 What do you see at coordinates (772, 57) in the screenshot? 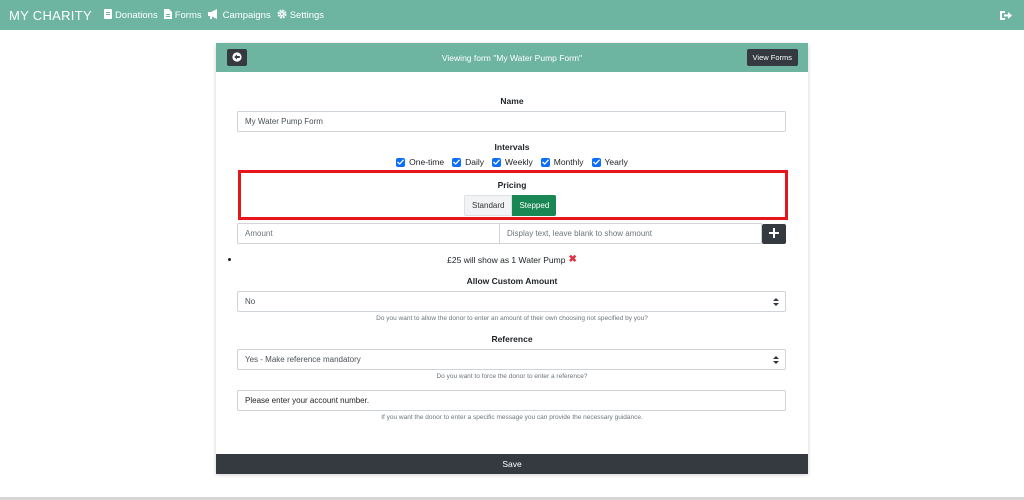
I see `view-forms-button: View Forms` at bounding box center [772, 57].